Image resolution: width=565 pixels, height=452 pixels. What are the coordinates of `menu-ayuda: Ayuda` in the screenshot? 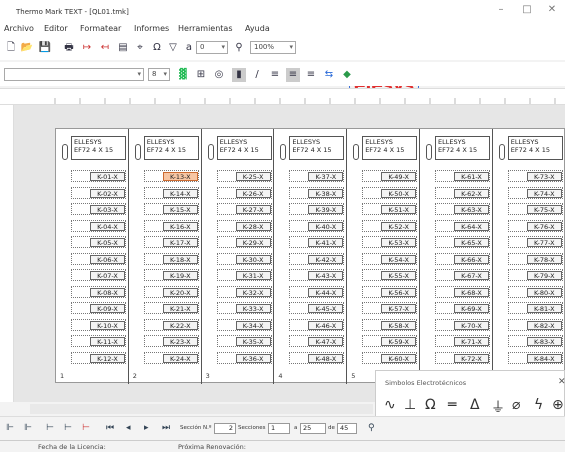 It's located at (257, 28).